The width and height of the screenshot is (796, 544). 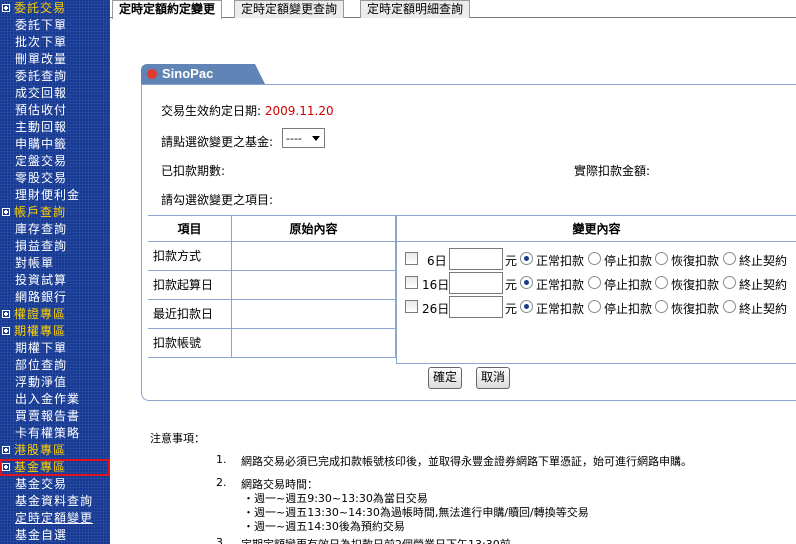 I want to click on sidebar-item-label: 投資試算, so click(x=41, y=280).